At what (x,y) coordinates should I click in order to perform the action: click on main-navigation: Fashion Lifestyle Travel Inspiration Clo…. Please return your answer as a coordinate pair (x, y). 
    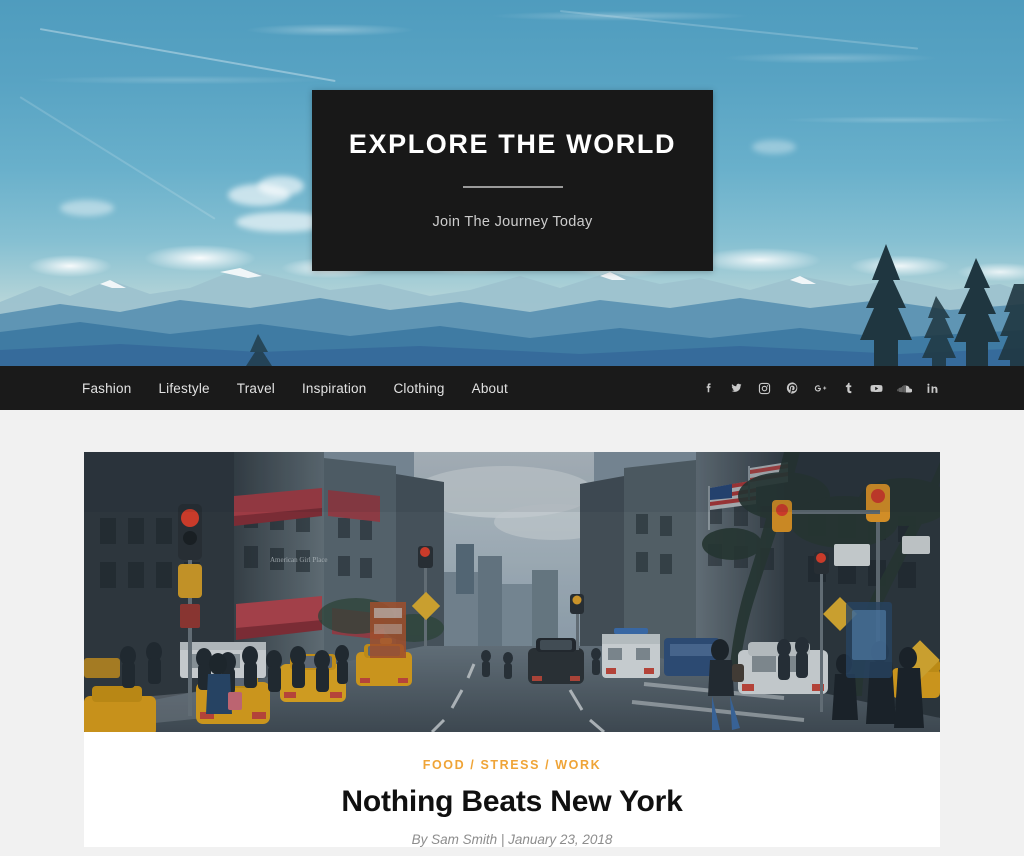
    Looking at the image, I should click on (512, 388).